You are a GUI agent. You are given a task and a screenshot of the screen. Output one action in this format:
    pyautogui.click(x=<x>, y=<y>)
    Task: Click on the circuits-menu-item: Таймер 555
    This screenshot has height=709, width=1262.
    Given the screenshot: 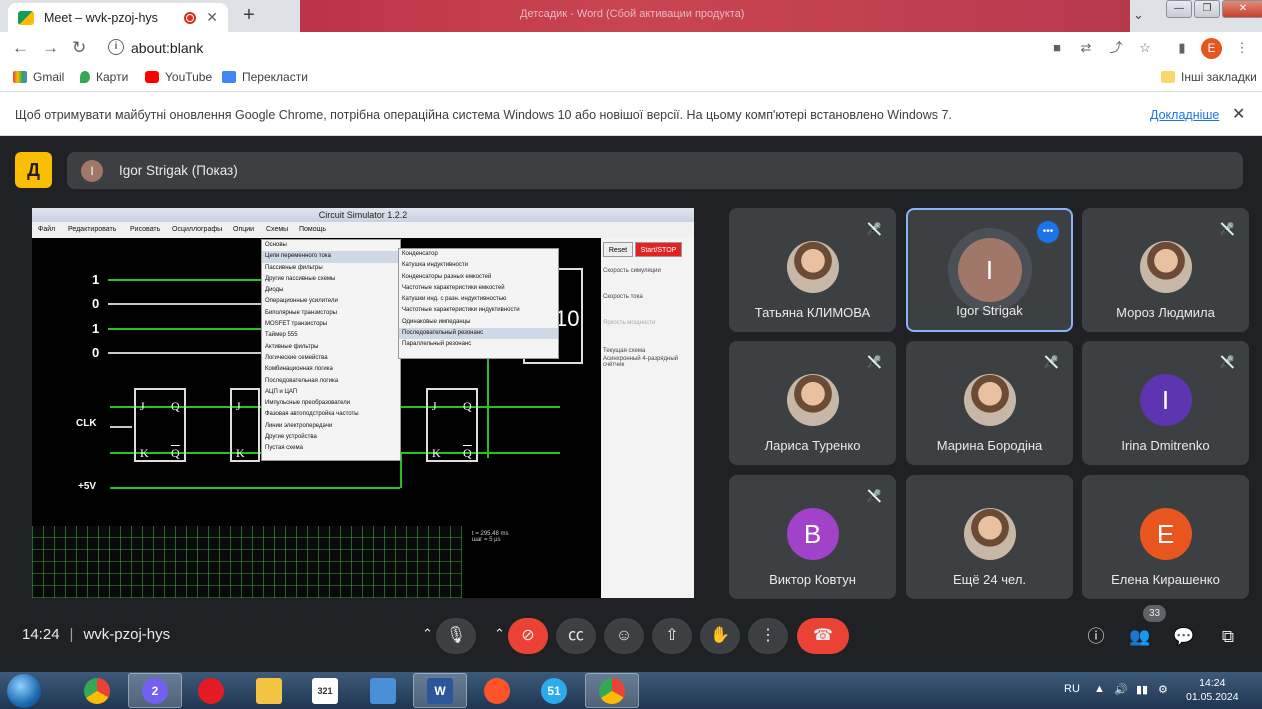 What is the action you would take?
    pyautogui.click(x=331, y=335)
    